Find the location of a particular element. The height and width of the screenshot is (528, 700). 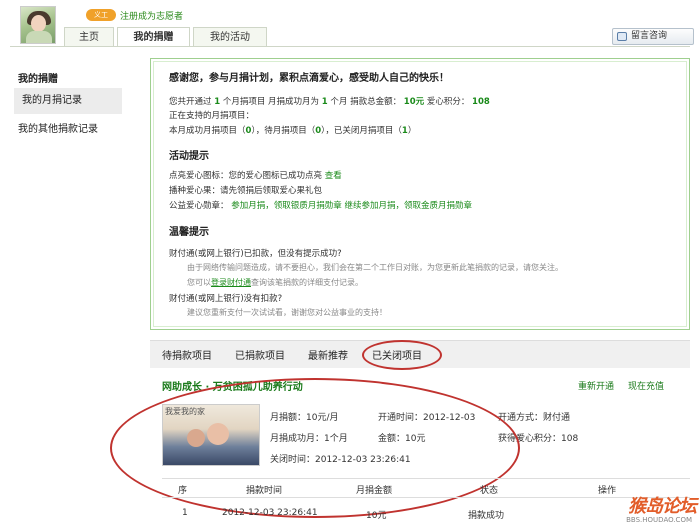

reopen-link: 重新开通 is located at coordinates (596, 385).